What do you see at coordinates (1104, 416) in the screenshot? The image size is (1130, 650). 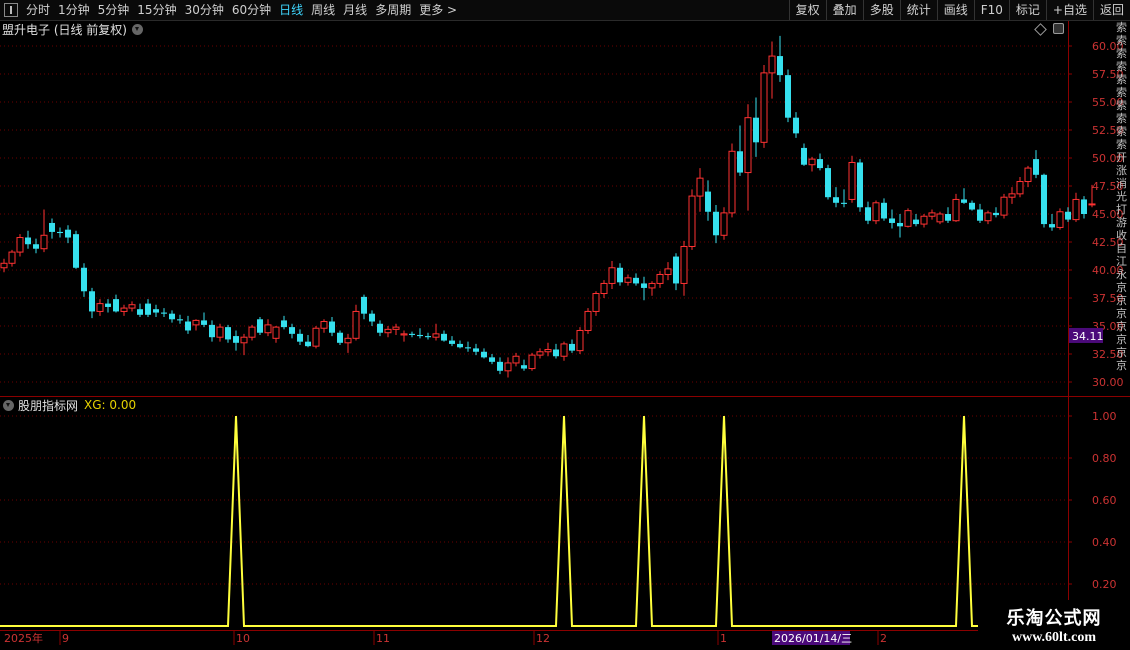 I see `indicator-tick-label: 1.00` at bounding box center [1104, 416].